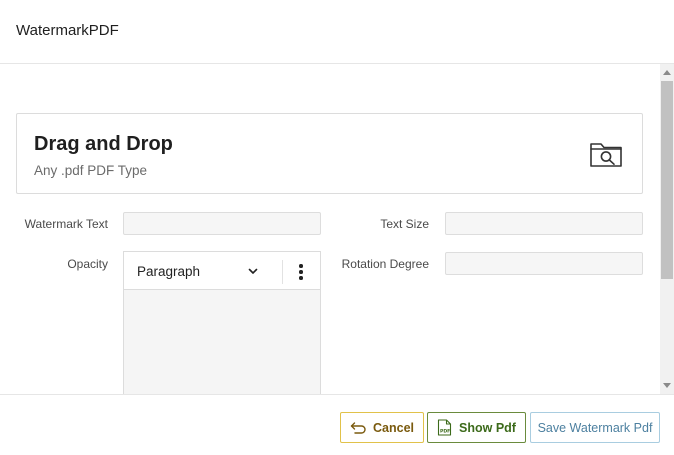 The height and width of the screenshot is (455, 674). What do you see at coordinates (222, 223) in the screenshot?
I see `watermark-text-input` at bounding box center [222, 223].